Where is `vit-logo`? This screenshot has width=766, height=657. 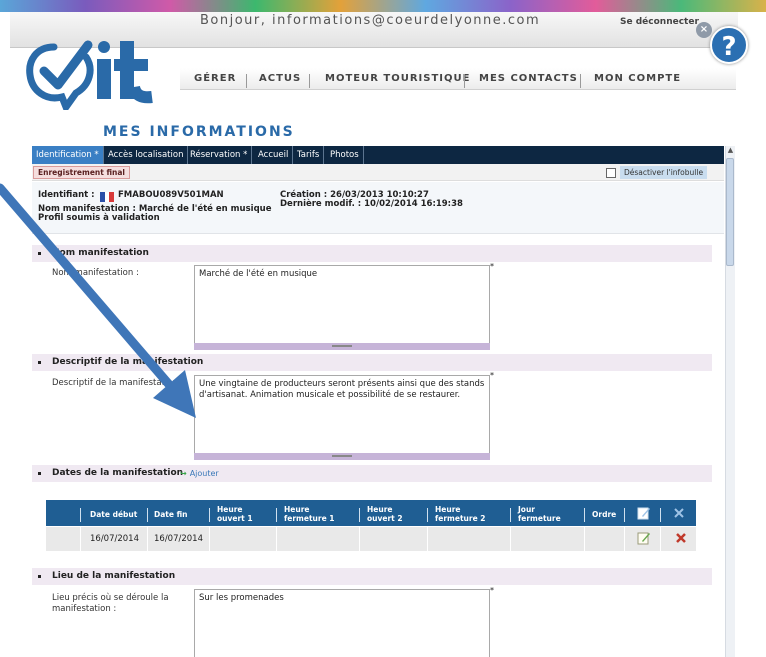
vit-logo is located at coordinates (89, 75).